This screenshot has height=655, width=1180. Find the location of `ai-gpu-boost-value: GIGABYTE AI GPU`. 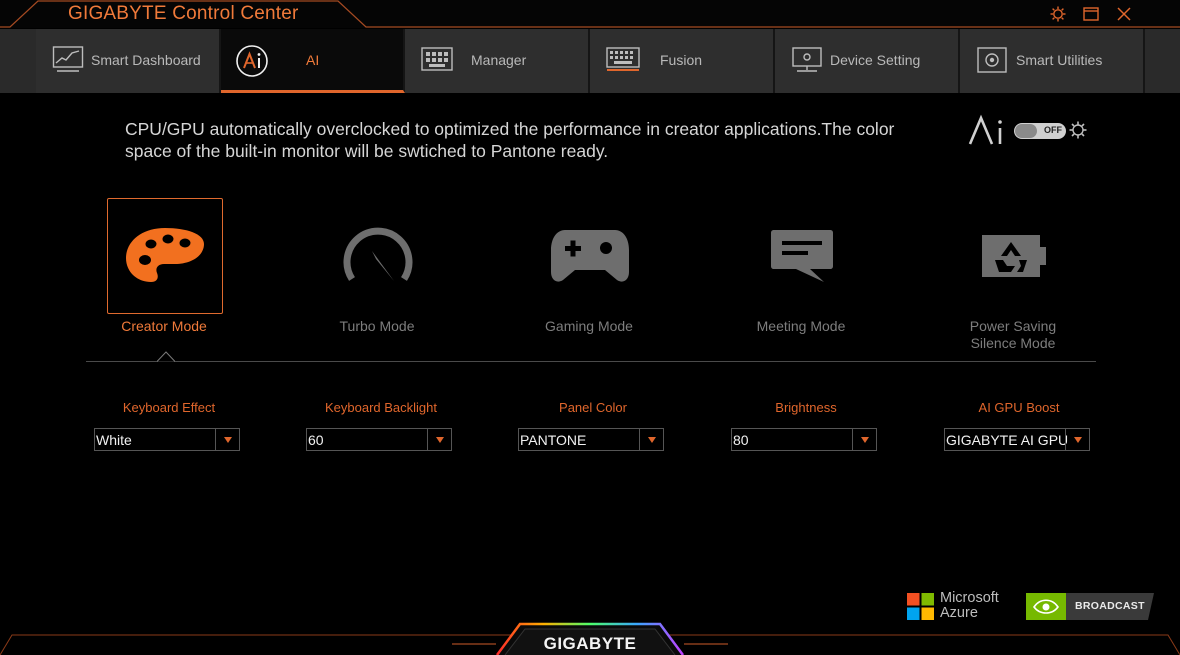

ai-gpu-boost-value: GIGABYTE AI GPU is located at coordinates (1007, 440).